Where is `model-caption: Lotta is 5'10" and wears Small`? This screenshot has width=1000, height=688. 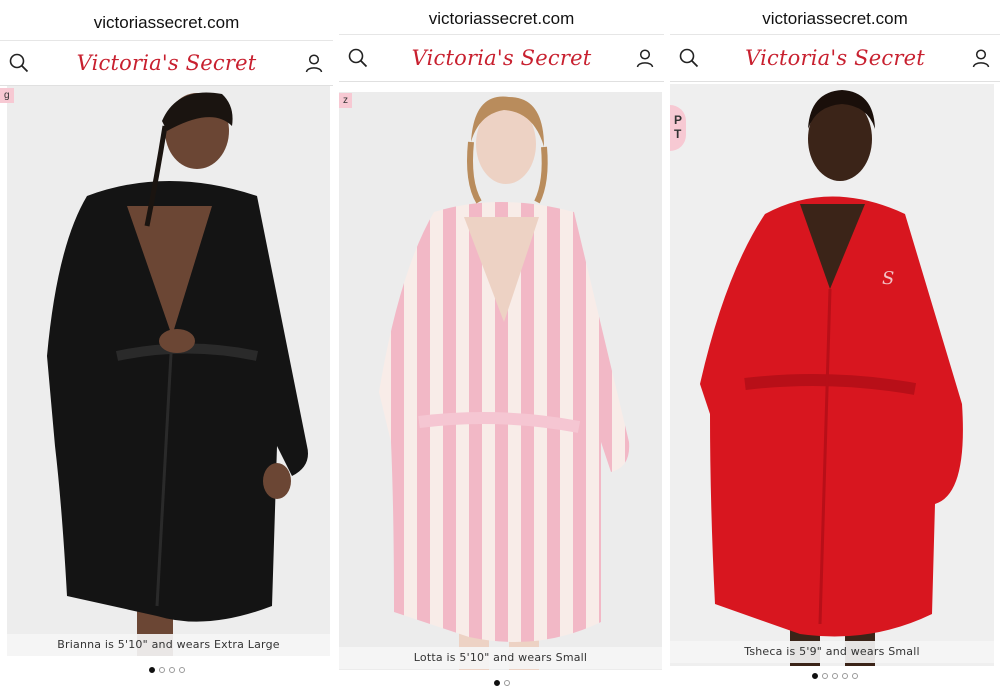
model-caption: Lotta is 5'10" and wears Small is located at coordinates (500, 658).